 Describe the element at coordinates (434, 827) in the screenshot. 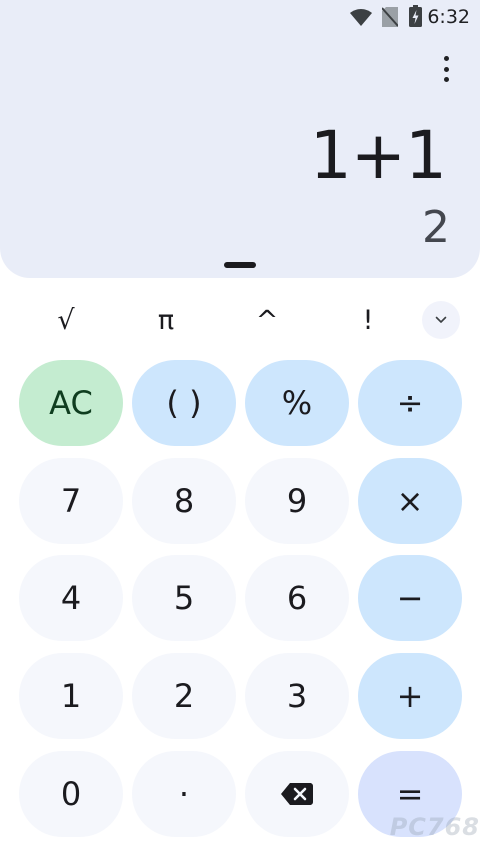

I see `watermark: PC768` at that location.